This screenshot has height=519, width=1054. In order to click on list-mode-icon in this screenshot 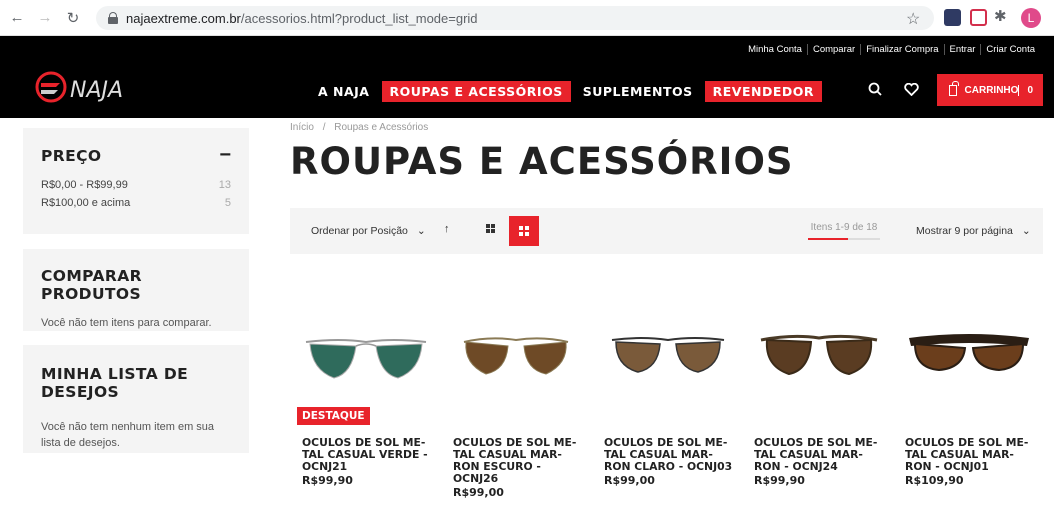, I will do `click(491, 229)`.